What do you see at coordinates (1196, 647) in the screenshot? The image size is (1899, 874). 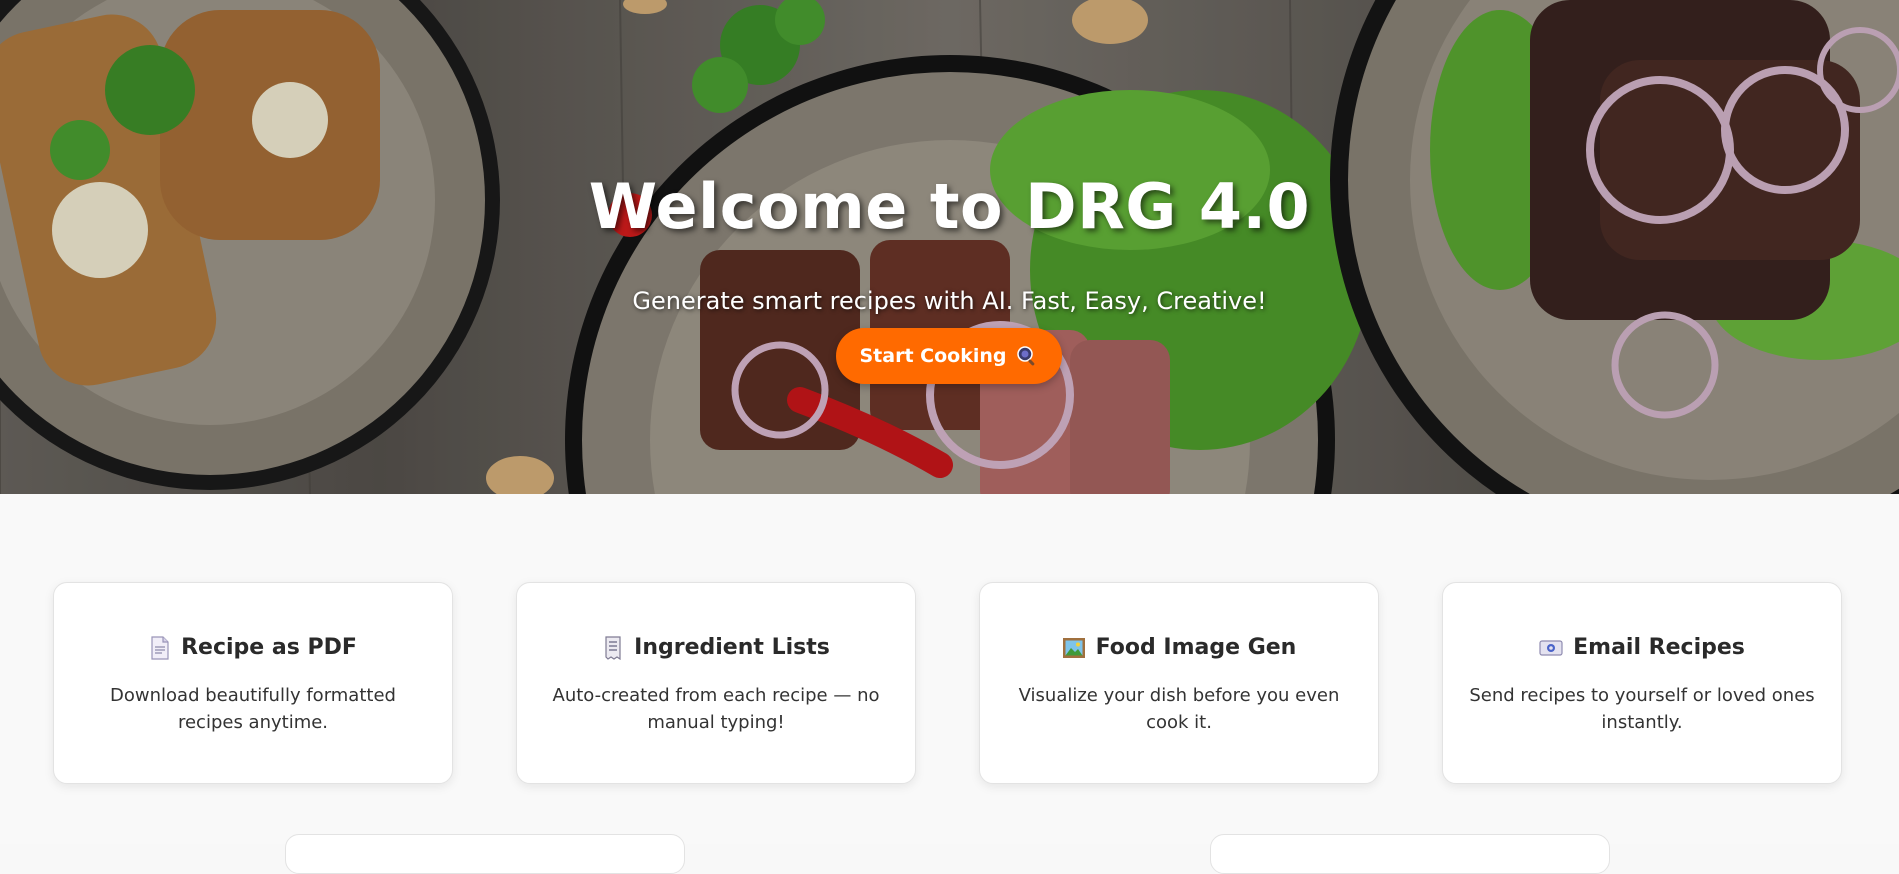 I see `feature-title: Food Image Gen` at bounding box center [1196, 647].